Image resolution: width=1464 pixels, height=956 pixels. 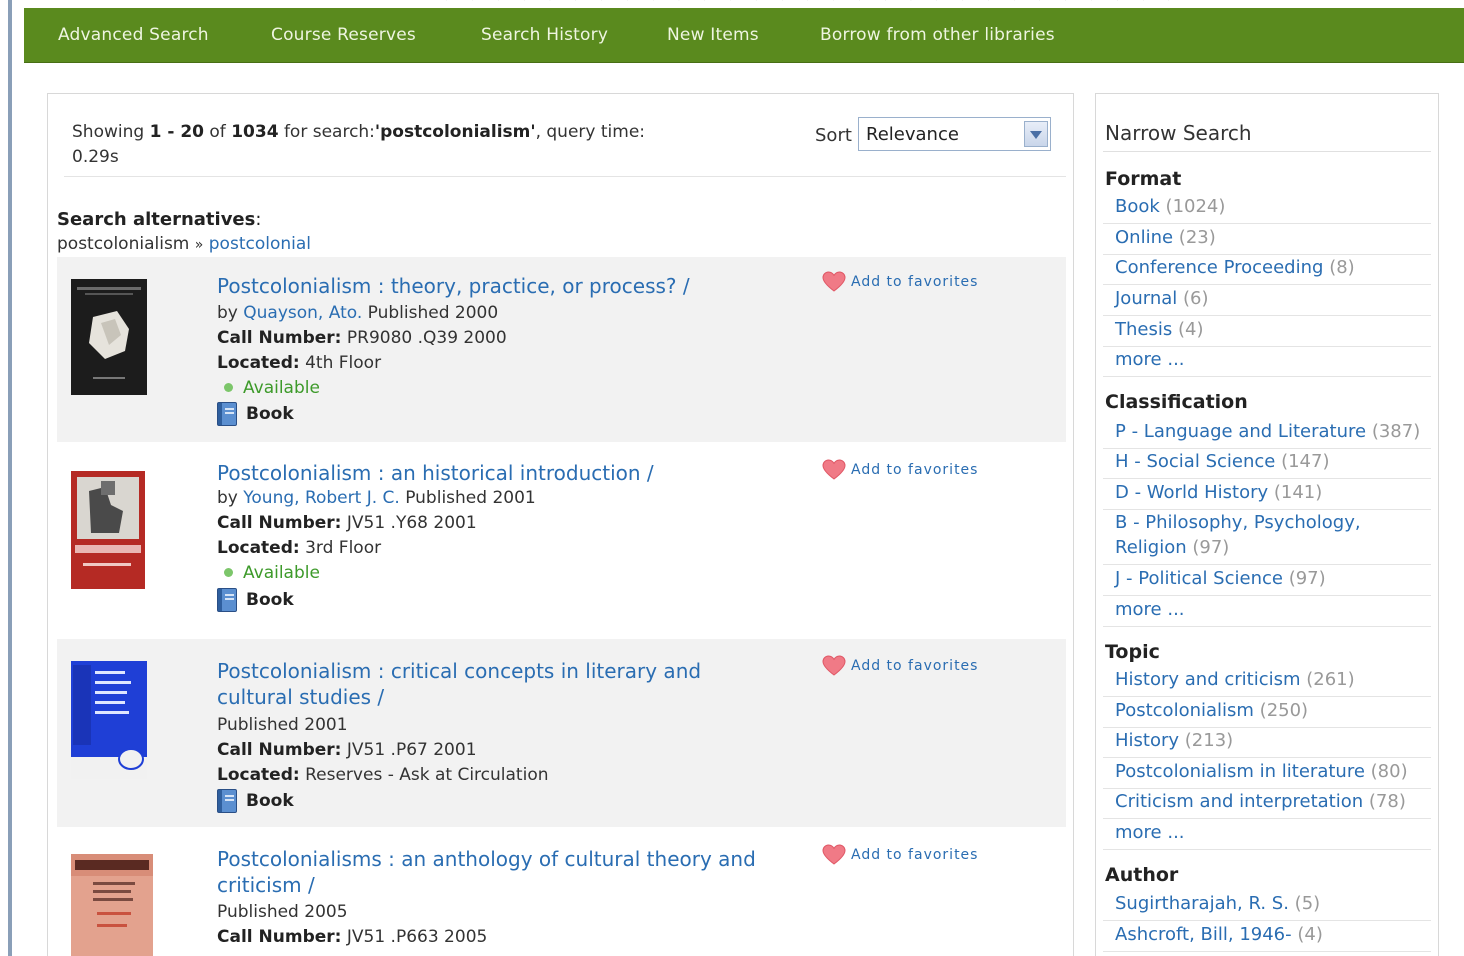 I want to click on facet-item-topic: Postcolonialism in literature (80), so click(x=1267, y=773).